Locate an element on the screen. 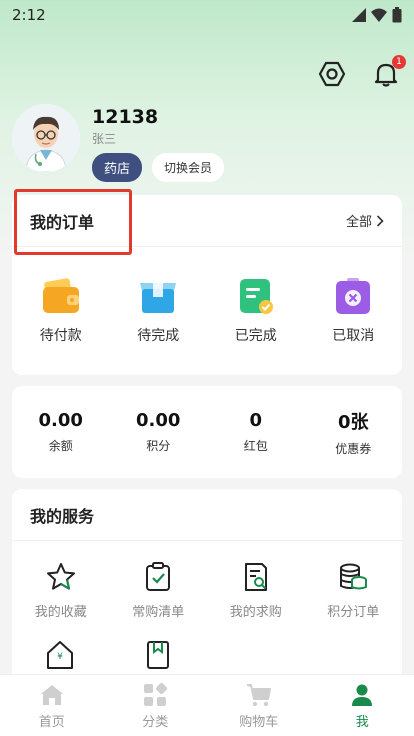 Image resolution: width=414 pixels, height=736 pixels. checklist-icon is located at coordinates (158, 576).